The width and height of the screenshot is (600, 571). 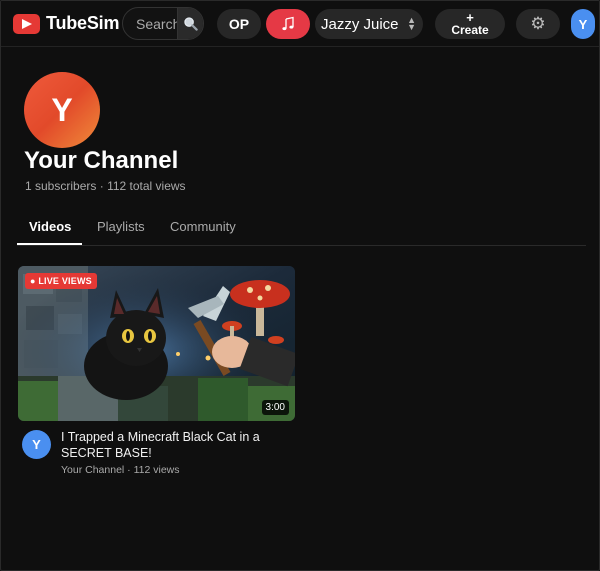 What do you see at coordinates (83, 23) in the screenshot?
I see `app-name: TubeSim` at bounding box center [83, 23].